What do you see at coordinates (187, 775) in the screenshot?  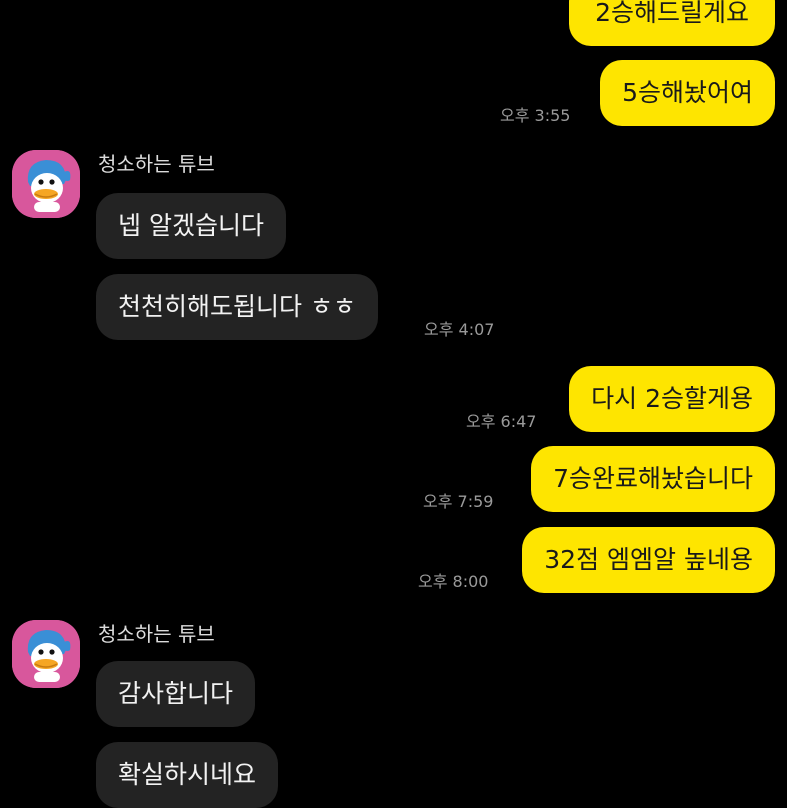 I see `their-message-bubble: 확실하시네요` at bounding box center [187, 775].